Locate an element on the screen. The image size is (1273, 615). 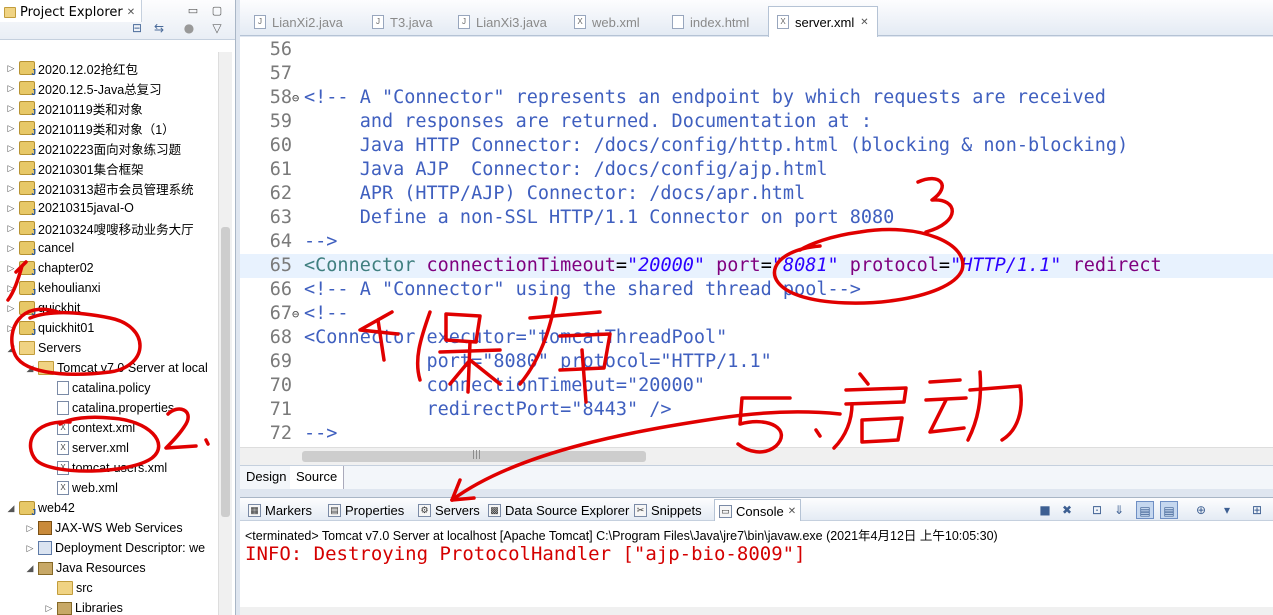
code-line: 67 ⊖ <!-- is located at coordinates (756, 314).